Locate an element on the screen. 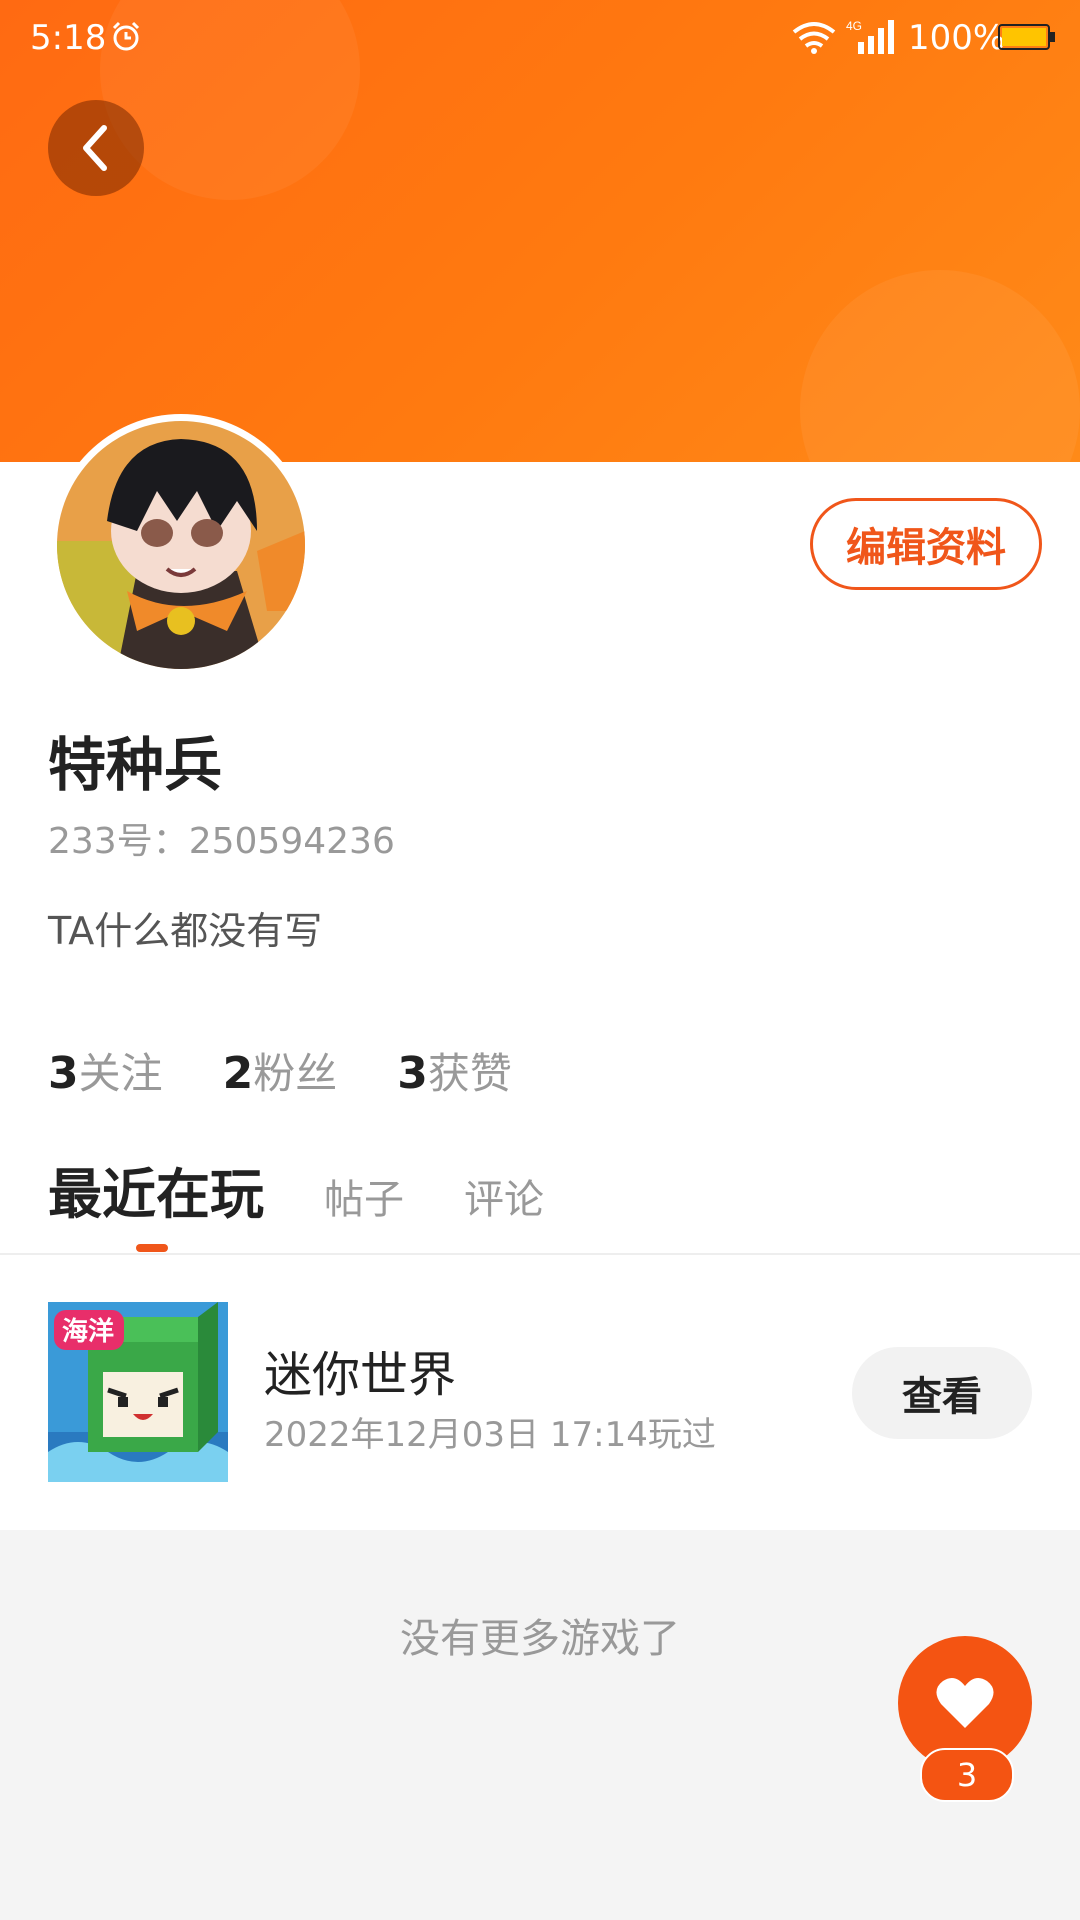  user-bio: TA什么都没有写 is located at coordinates (185, 931).